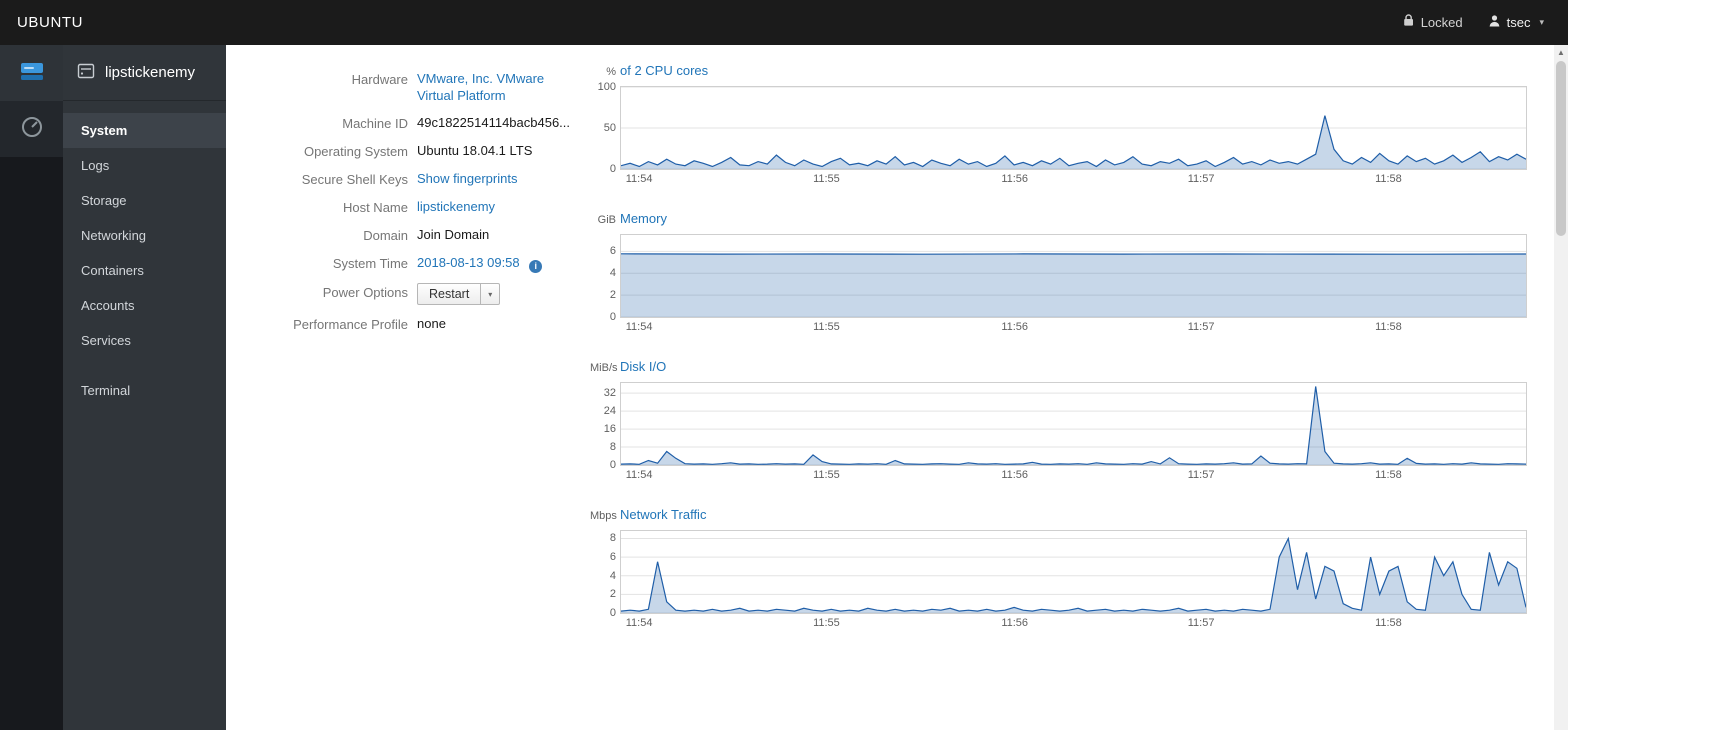 The height and width of the screenshot is (730, 1710). Describe the element at coordinates (379, 79) in the screenshot. I see `info-label: Hardware` at that location.